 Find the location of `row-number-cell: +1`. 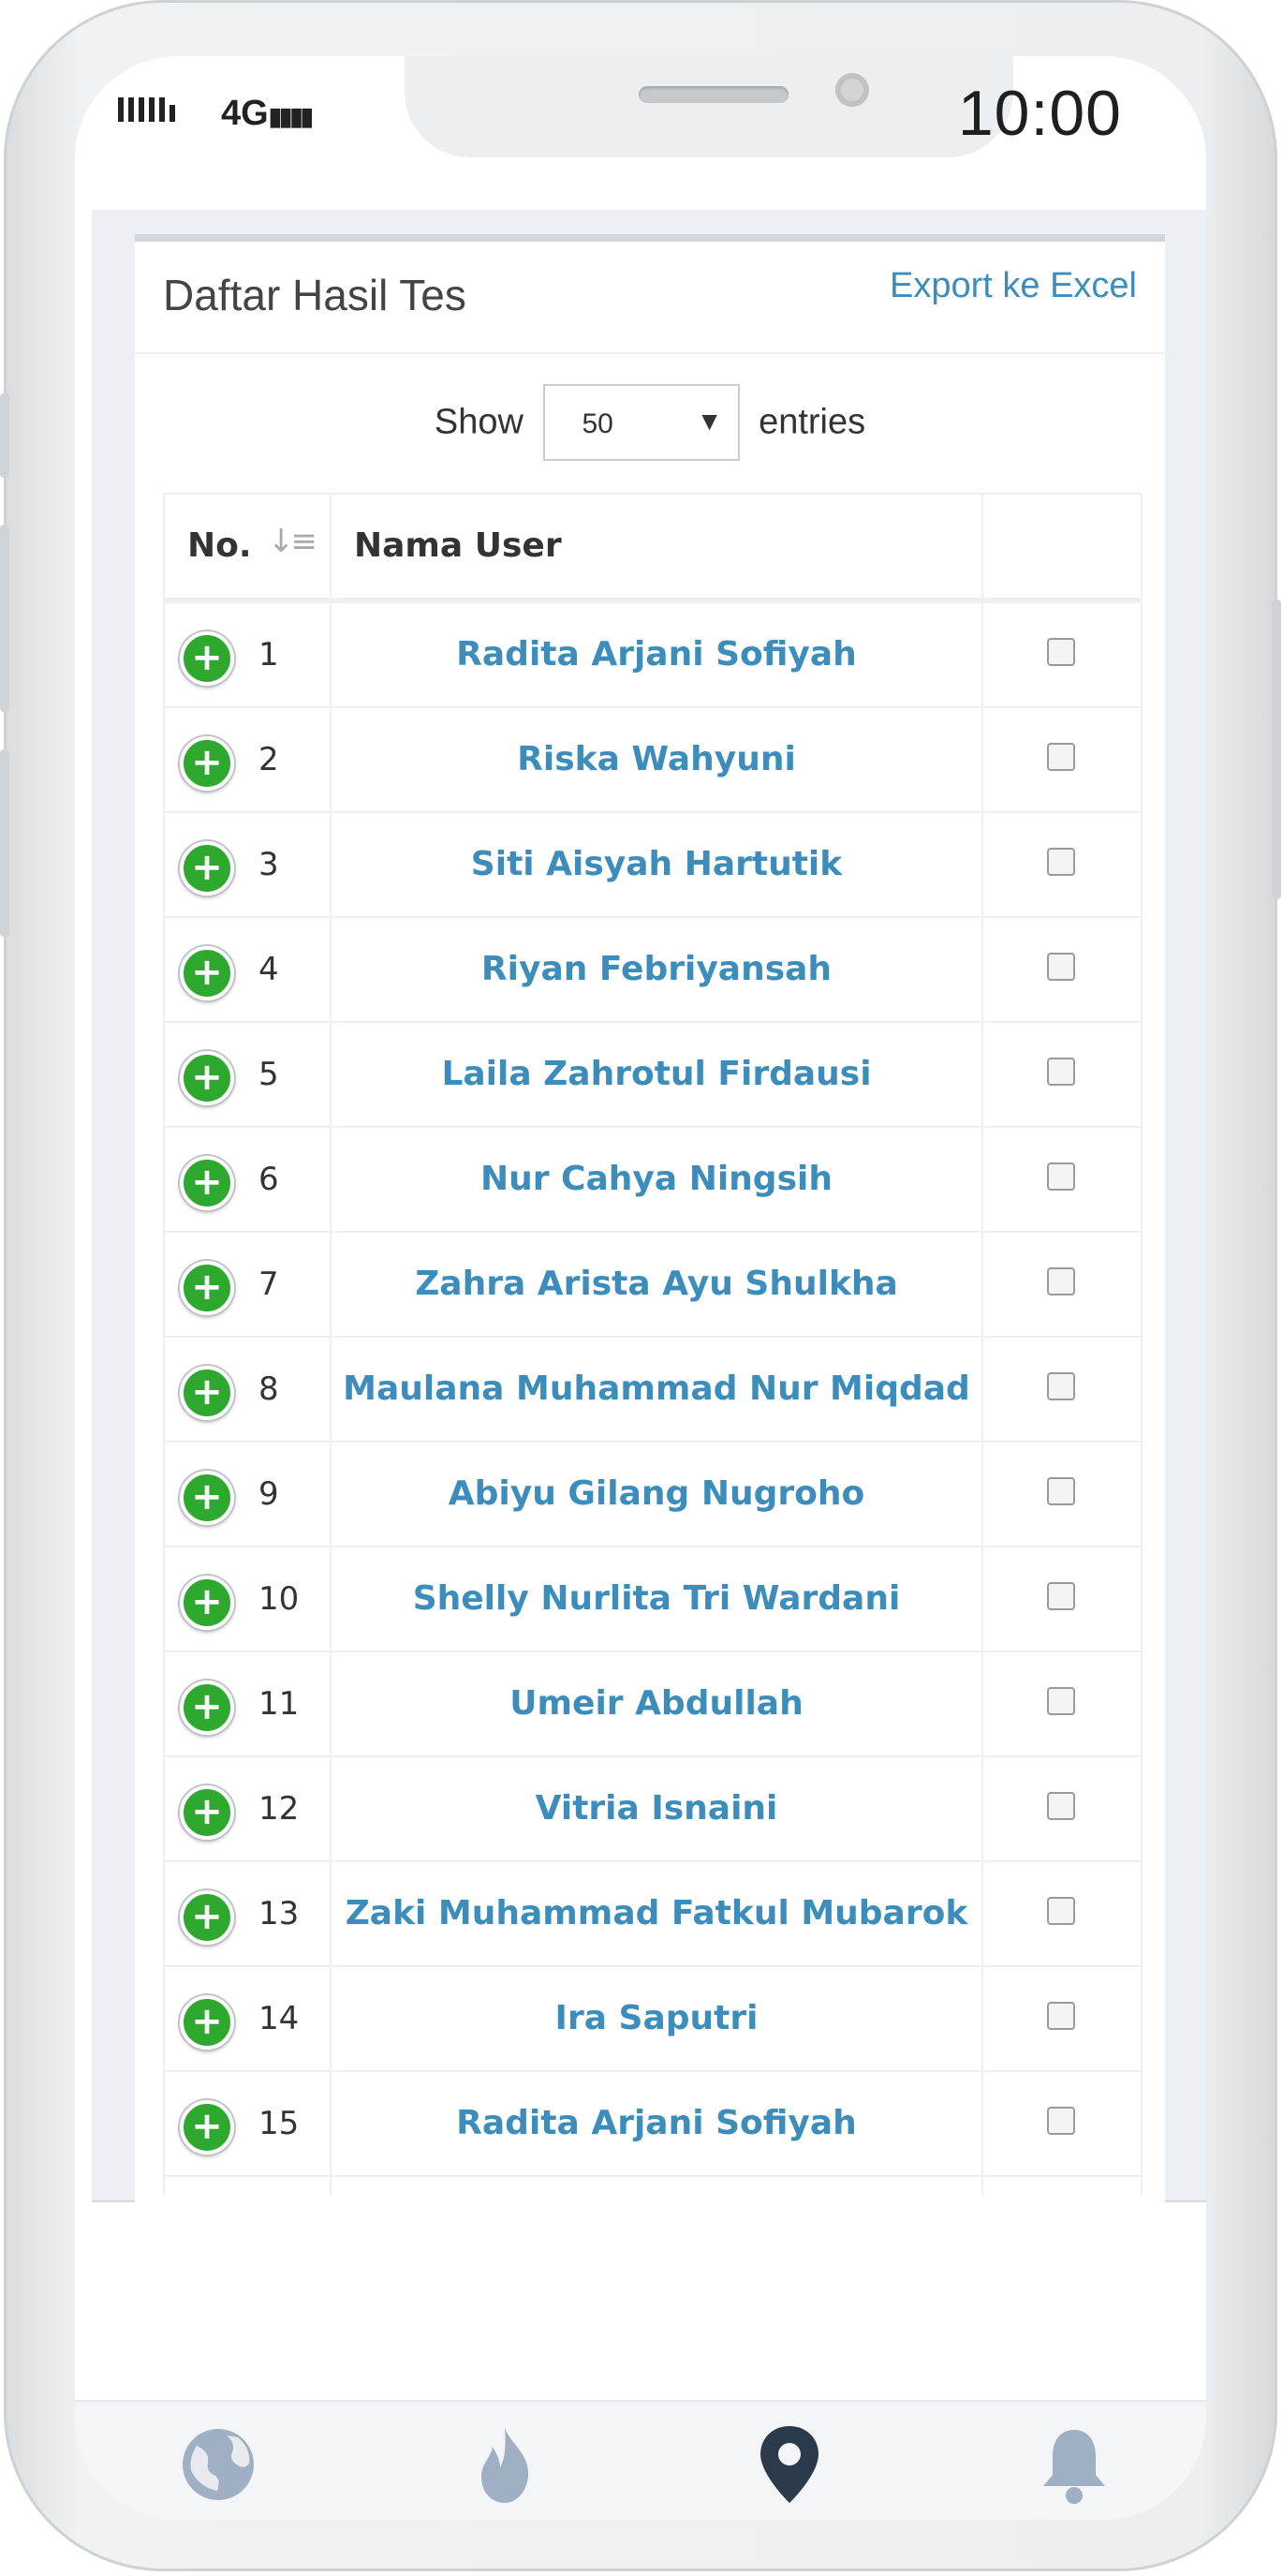

row-number-cell: +1 is located at coordinates (248, 654).